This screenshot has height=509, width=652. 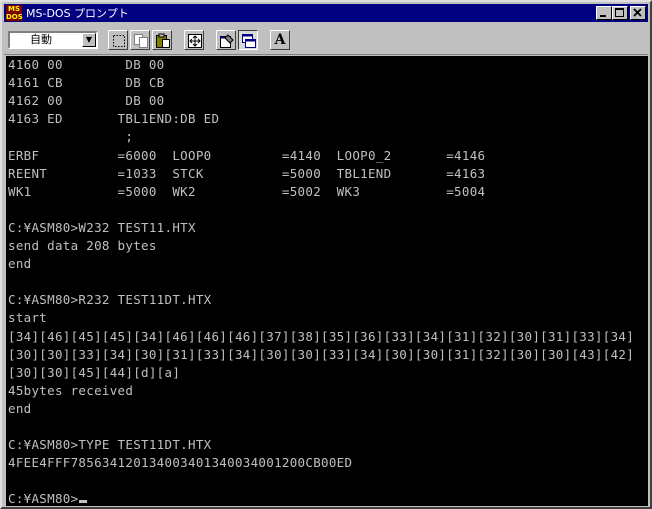 I want to click on background-button, so click(x=248, y=40).